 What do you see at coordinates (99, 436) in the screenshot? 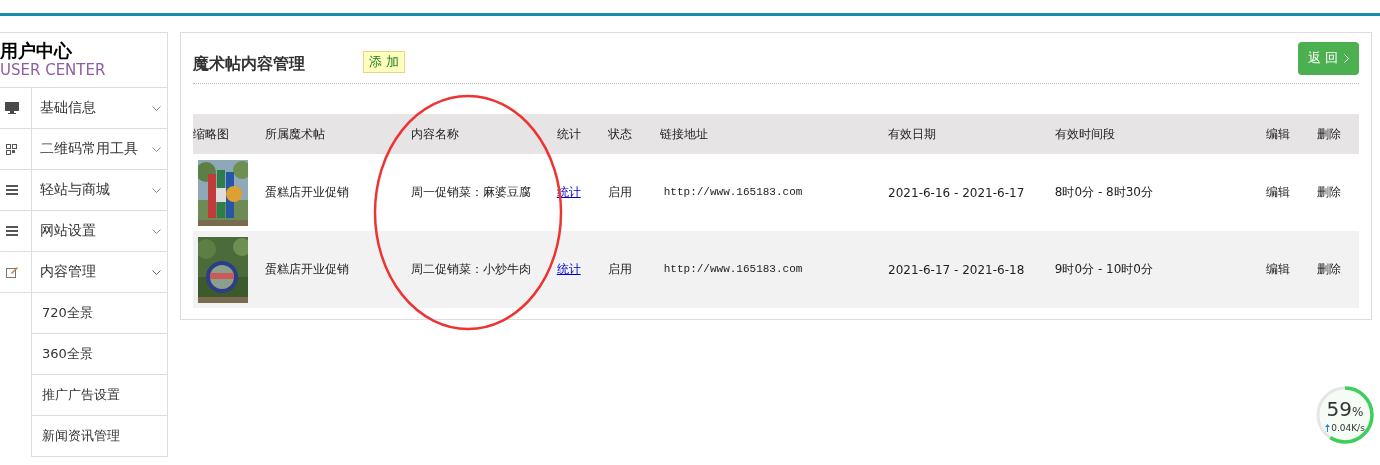
I see `submenu-item: 新闻资讯管理` at bounding box center [99, 436].